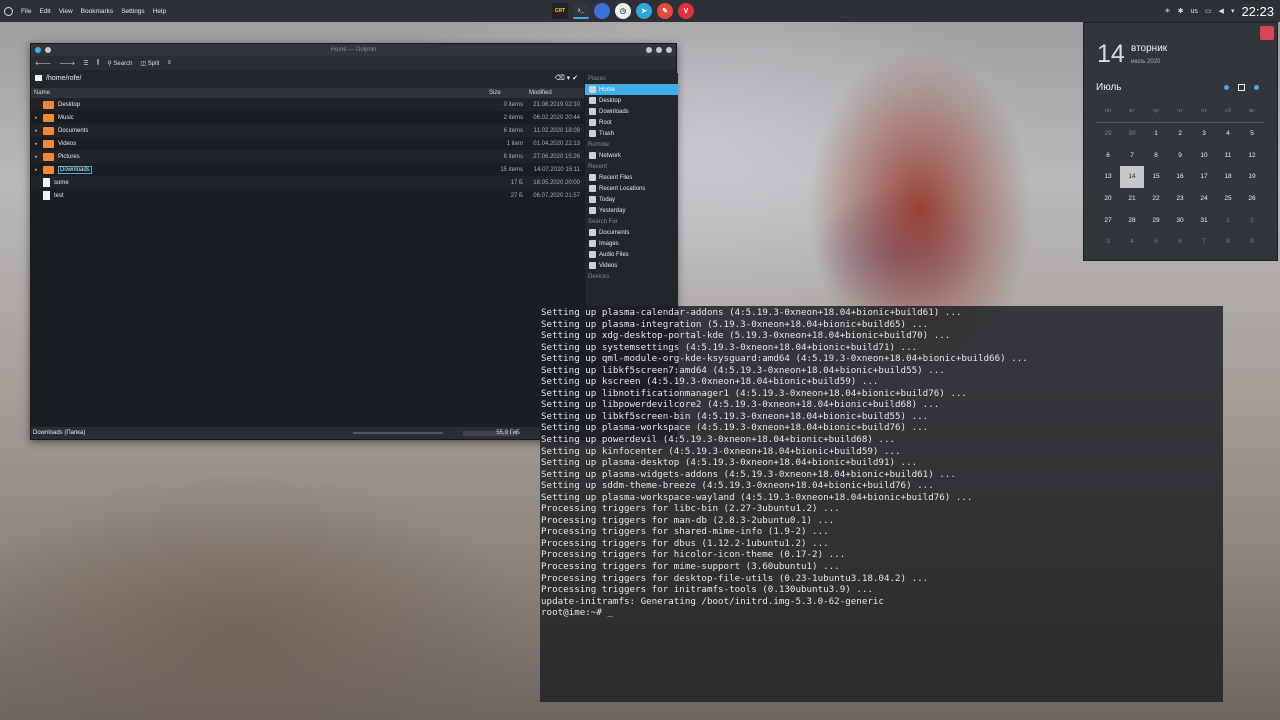 Image resolution: width=1280 pixels, height=720 pixels. Describe the element at coordinates (1181, 11) in the screenshot. I see `bluetooth-icon: ✱` at that location.